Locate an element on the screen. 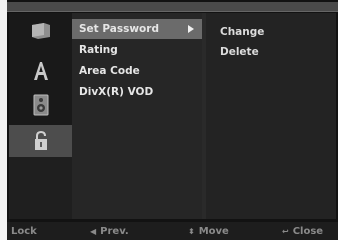 This screenshot has height=240, width=338. prev-hint: ◀ Prev. is located at coordinates (109, 231).